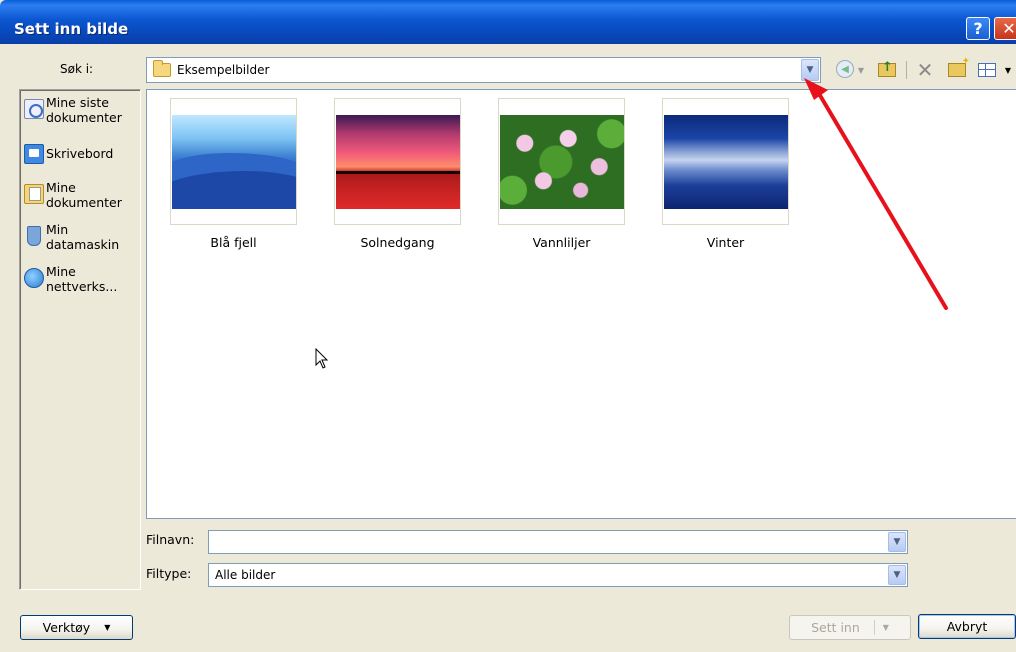  I want to click on file-item: Solnedgang, so click(397, 174).